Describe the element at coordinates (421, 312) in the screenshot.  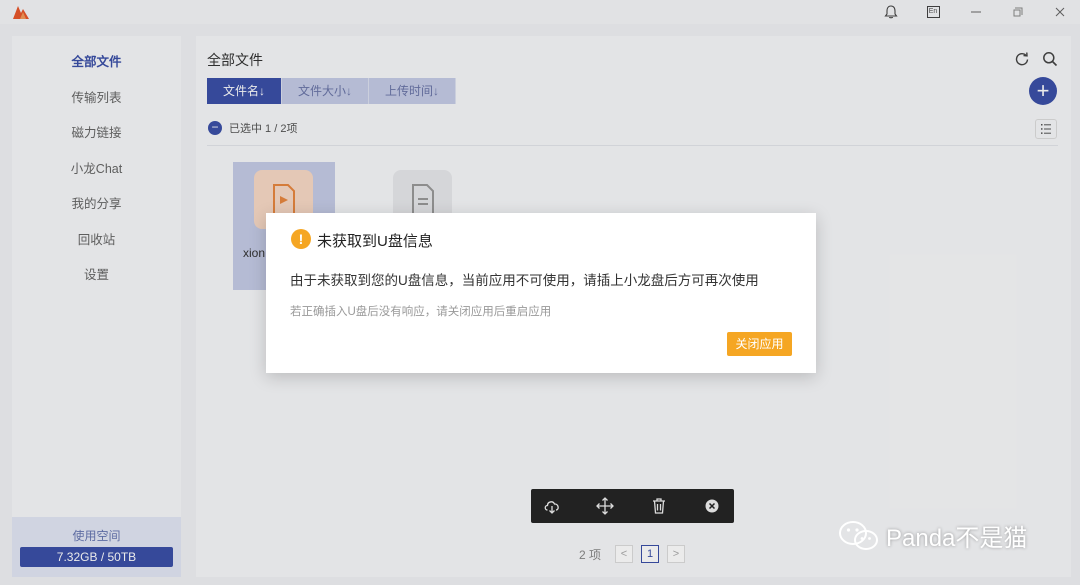
I see `dialog-hint: 若正确插入U盘后没有响应，请关闭应用后重启应用` at that location.